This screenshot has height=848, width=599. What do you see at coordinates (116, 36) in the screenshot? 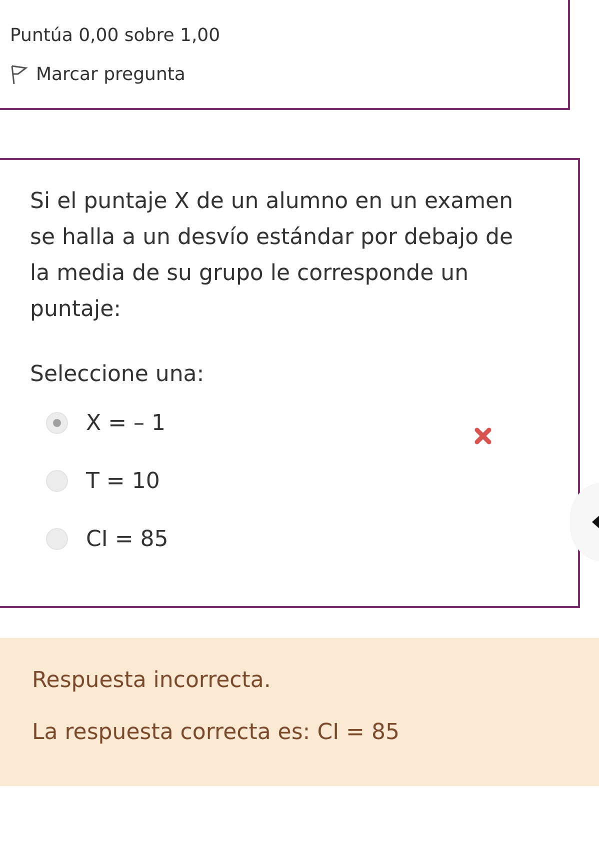
I see `grade-text: Puntúa 0,00 sobre 1,00` at bounding box center [116, 36].